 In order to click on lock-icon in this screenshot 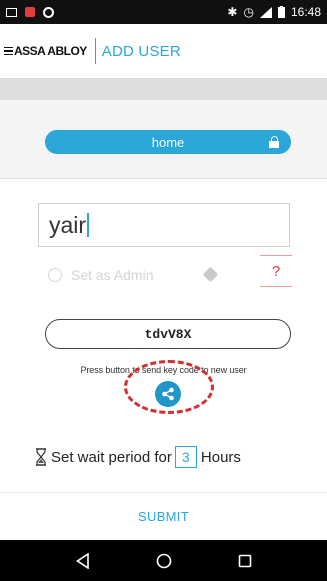, I will do `click(274, 142)`.